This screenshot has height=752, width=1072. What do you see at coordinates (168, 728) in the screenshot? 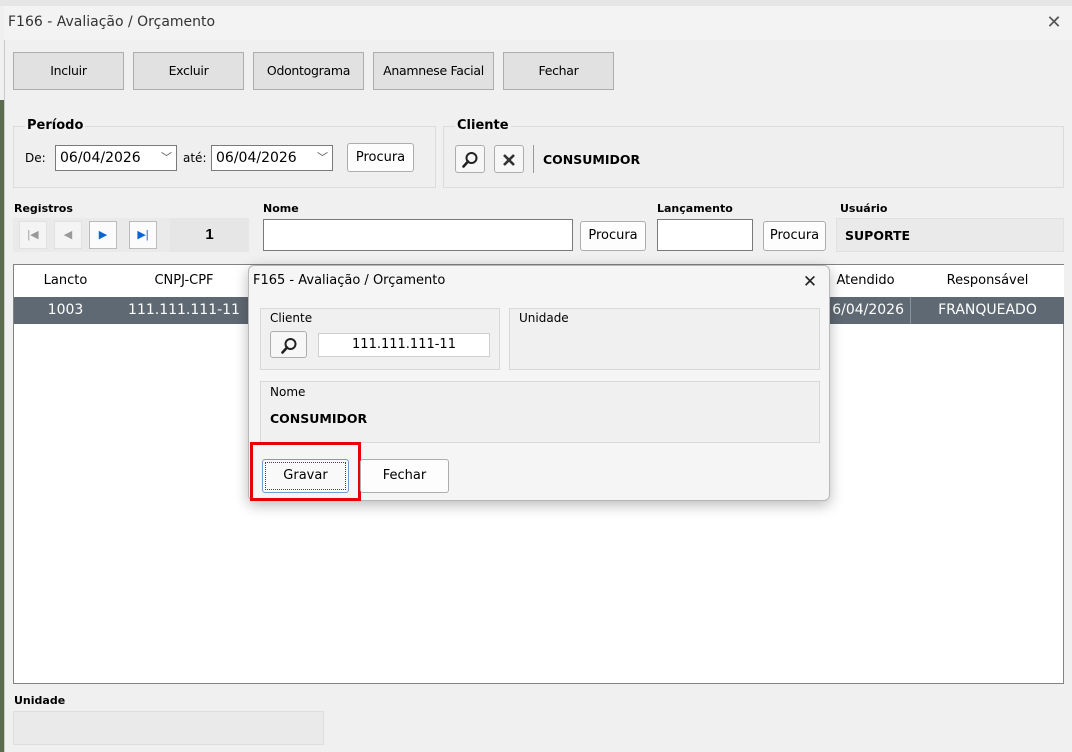
I see `unidade-field` at bounding box center [168, 728].